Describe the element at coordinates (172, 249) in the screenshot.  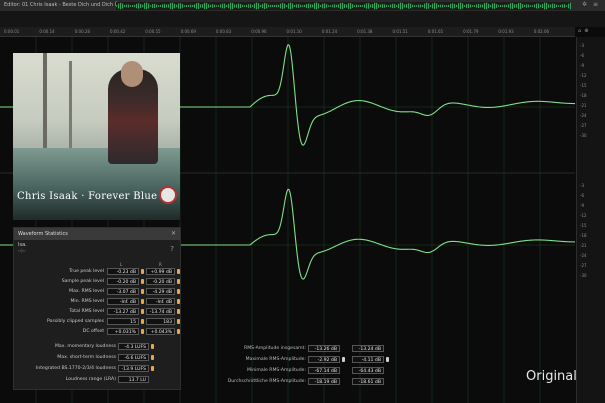
I see `help-icon: ?` at that location.